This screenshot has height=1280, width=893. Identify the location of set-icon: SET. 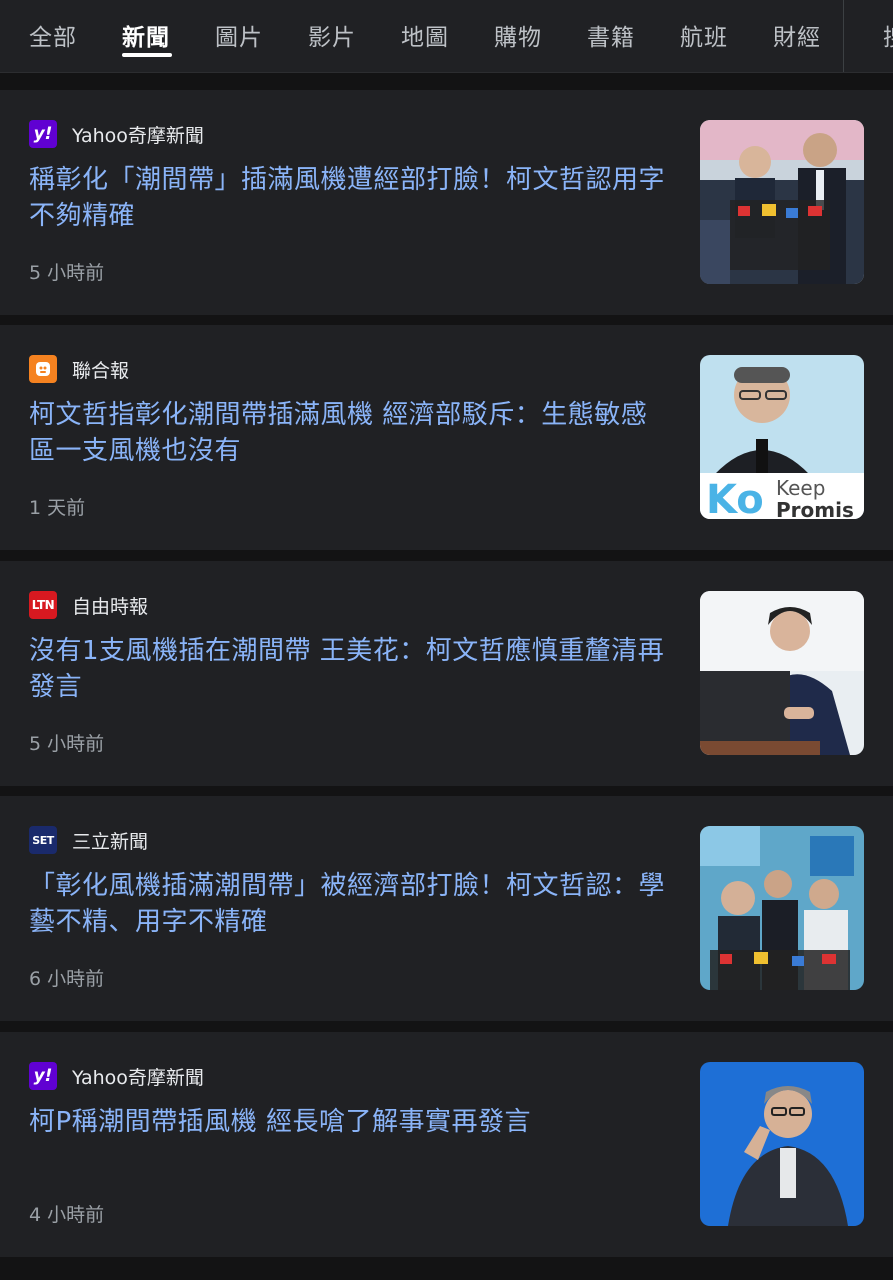
(43, 840).